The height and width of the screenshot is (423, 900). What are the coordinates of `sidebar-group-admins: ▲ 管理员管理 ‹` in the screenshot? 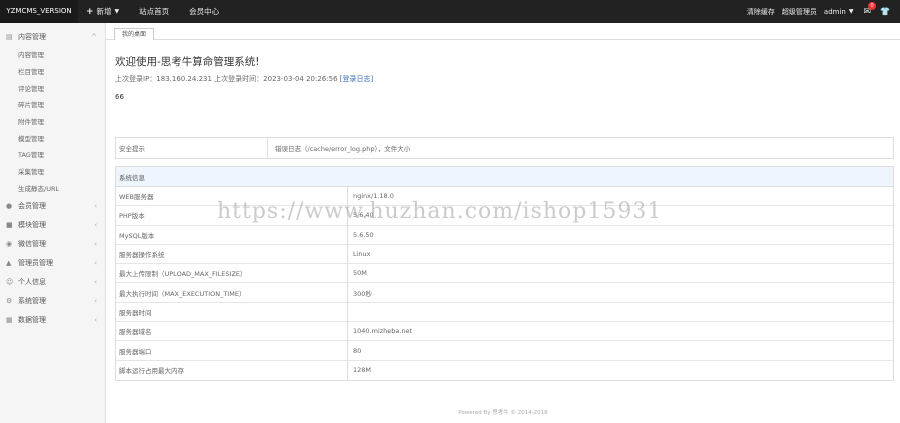 It's located at (52, 262).